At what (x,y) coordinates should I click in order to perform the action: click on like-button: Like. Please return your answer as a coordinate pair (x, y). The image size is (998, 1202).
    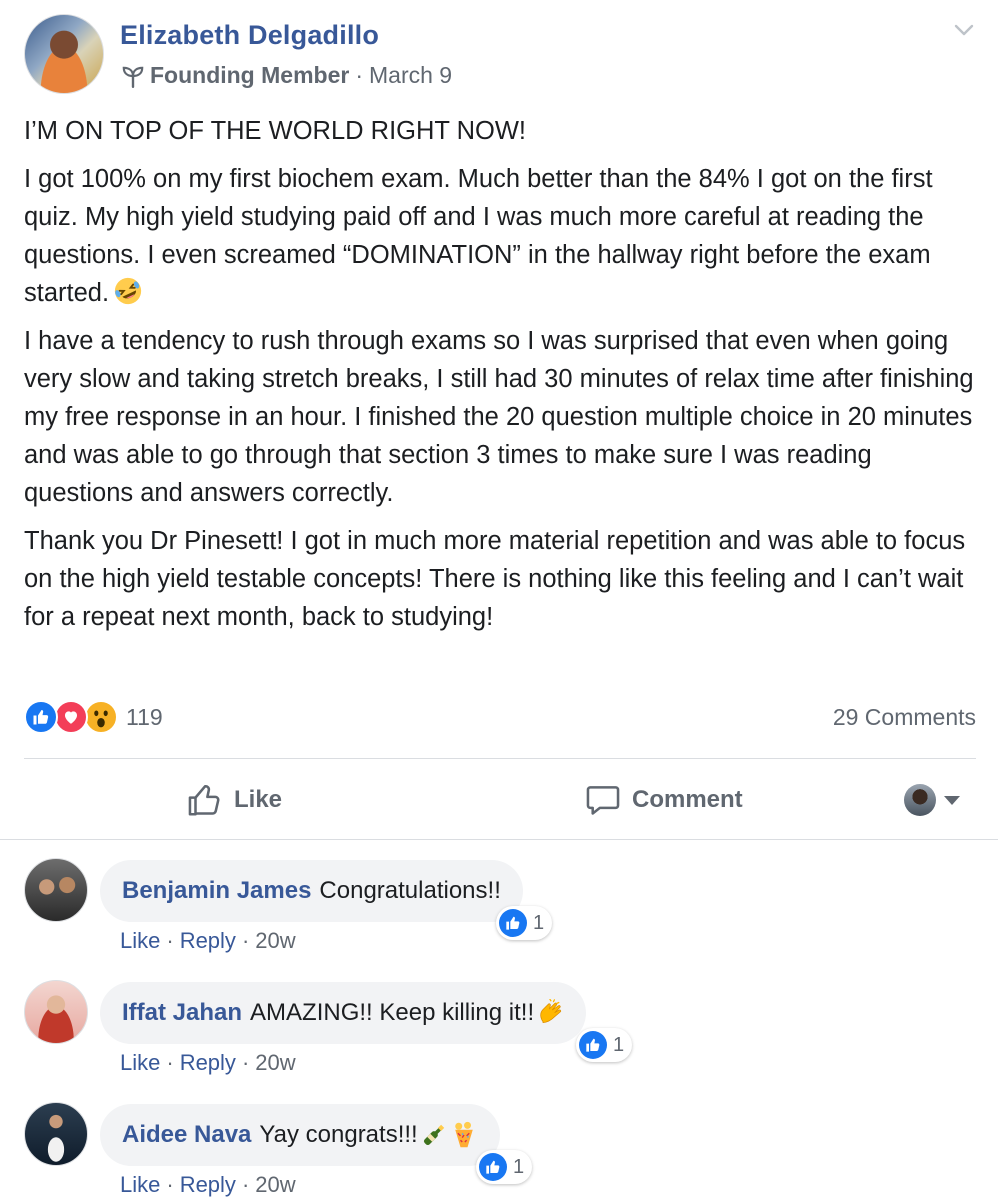
    Looking at the image, I should click on (234, 800).